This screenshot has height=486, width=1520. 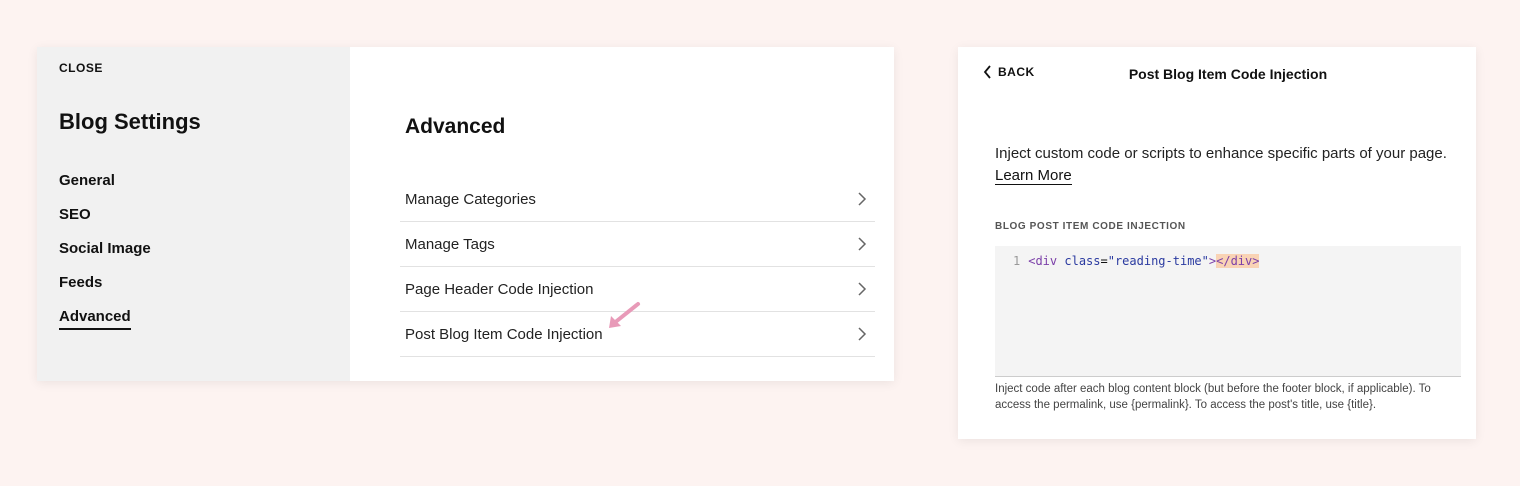 What do you see at coordinates (105, 248) in the screenshot?
I see `nav-item-label: Social Image` at bounding box center [105, 248].